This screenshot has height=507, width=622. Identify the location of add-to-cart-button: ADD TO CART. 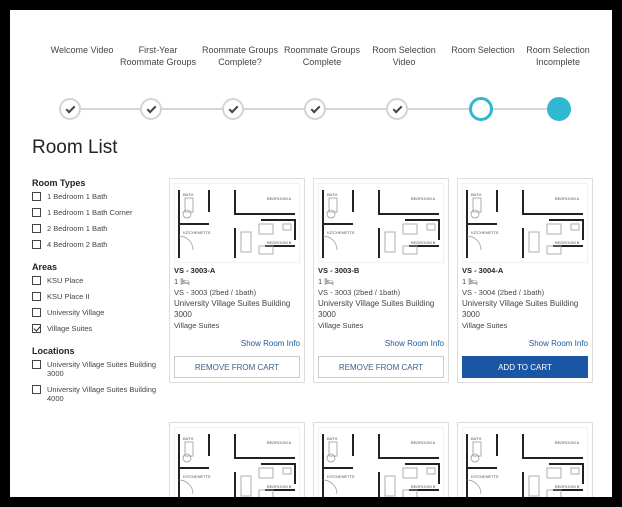
(525, 367).